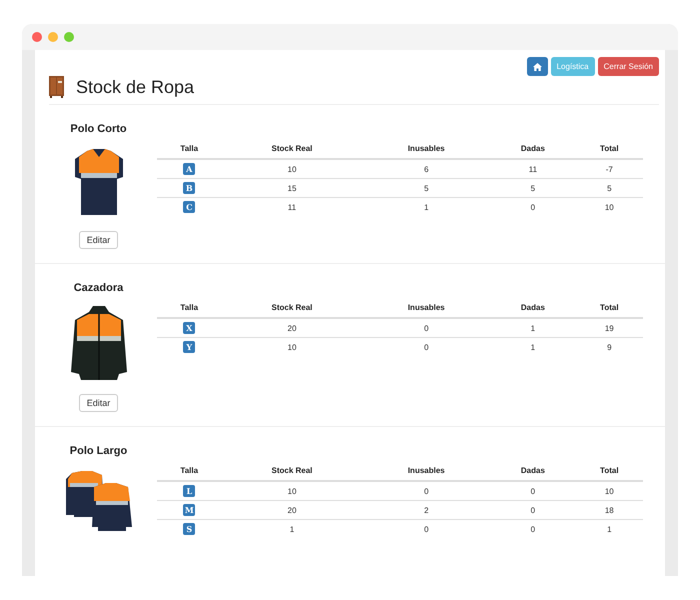 The height and width of the screenshot is (600, 700). What do you see at coordinates (37, 37) in the screenshot?
I see `window-close-dot` at bounding box center [37, 37].